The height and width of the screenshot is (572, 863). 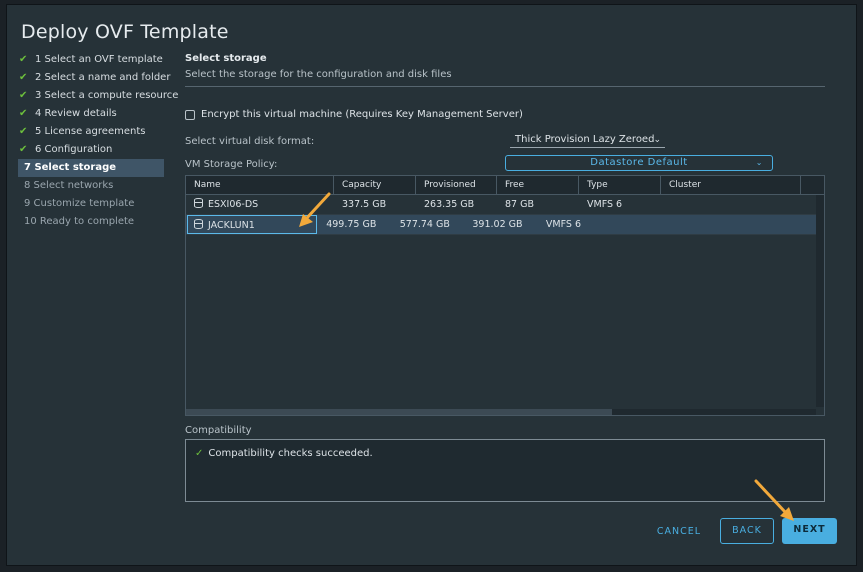 I want to click on step-5: ✔ 5 License agreements, so click(x=98, y=132).